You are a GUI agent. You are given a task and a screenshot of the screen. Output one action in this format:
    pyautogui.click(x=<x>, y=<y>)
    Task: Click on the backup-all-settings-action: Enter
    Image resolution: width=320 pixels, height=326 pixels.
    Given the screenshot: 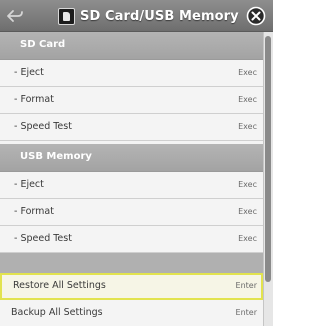 What is the action you would take?
    pyautogui.click(x=246, y=312)
    